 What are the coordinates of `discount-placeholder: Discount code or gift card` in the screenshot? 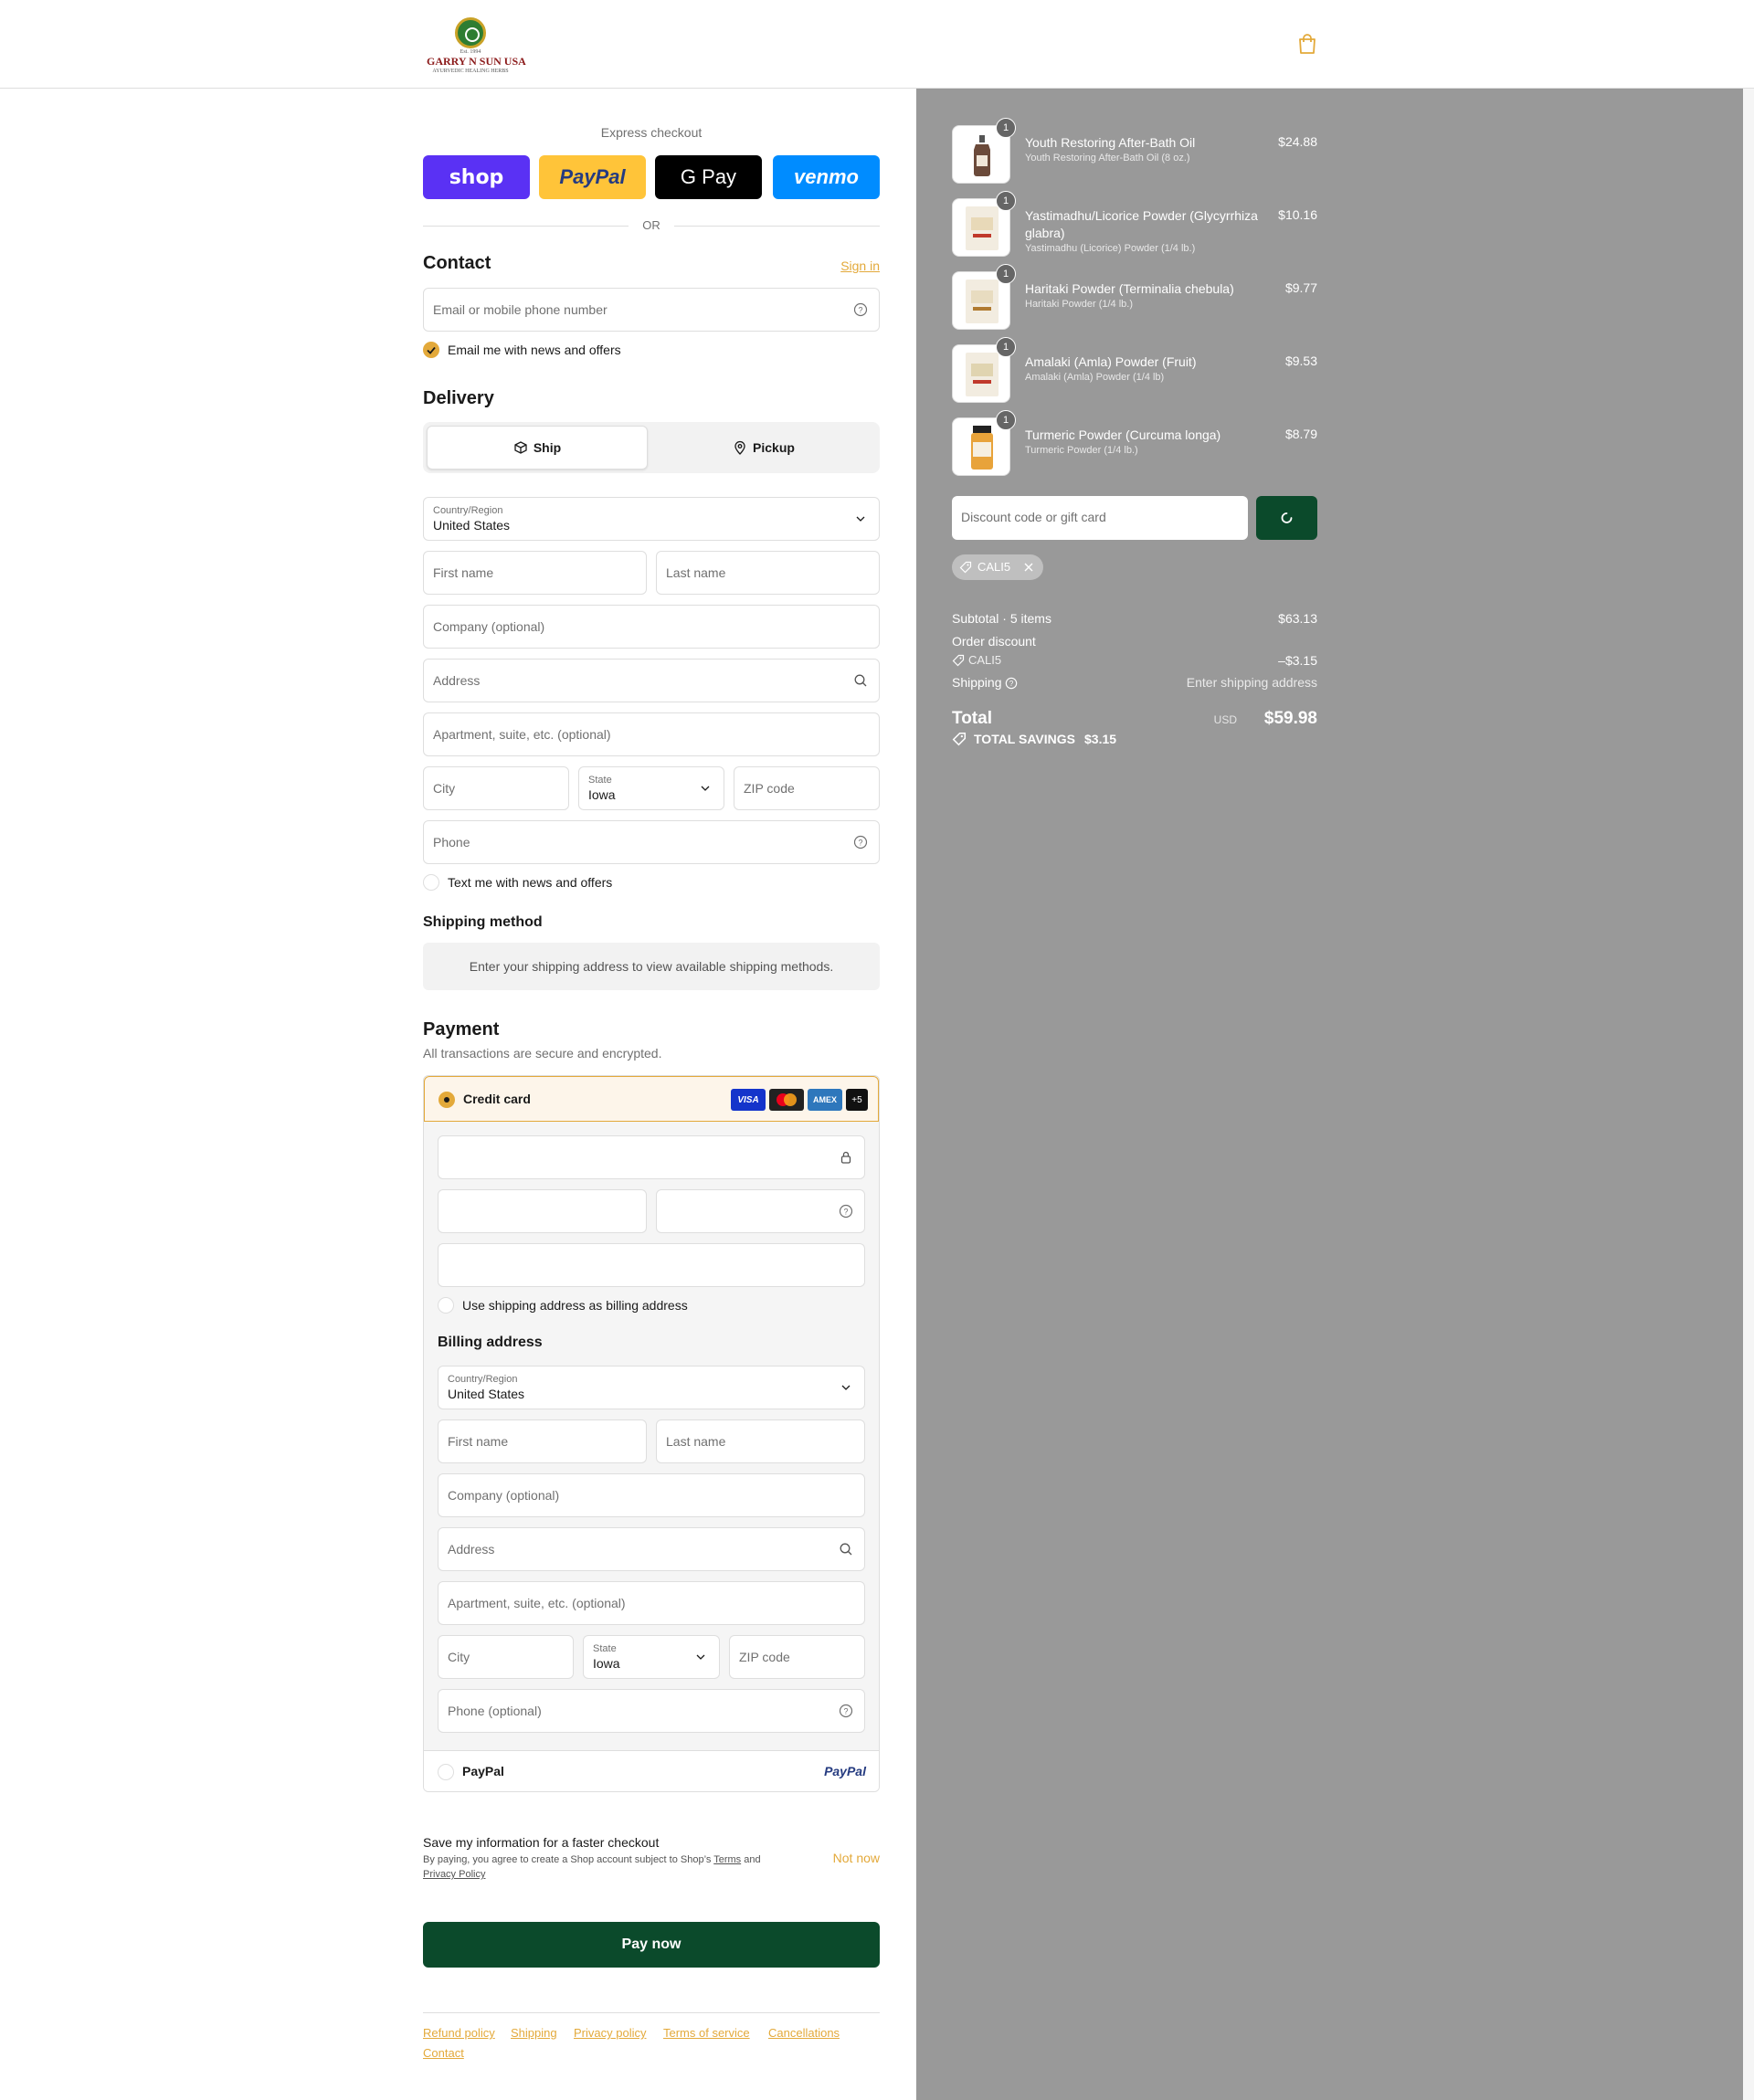 It's located at (1033, 517).